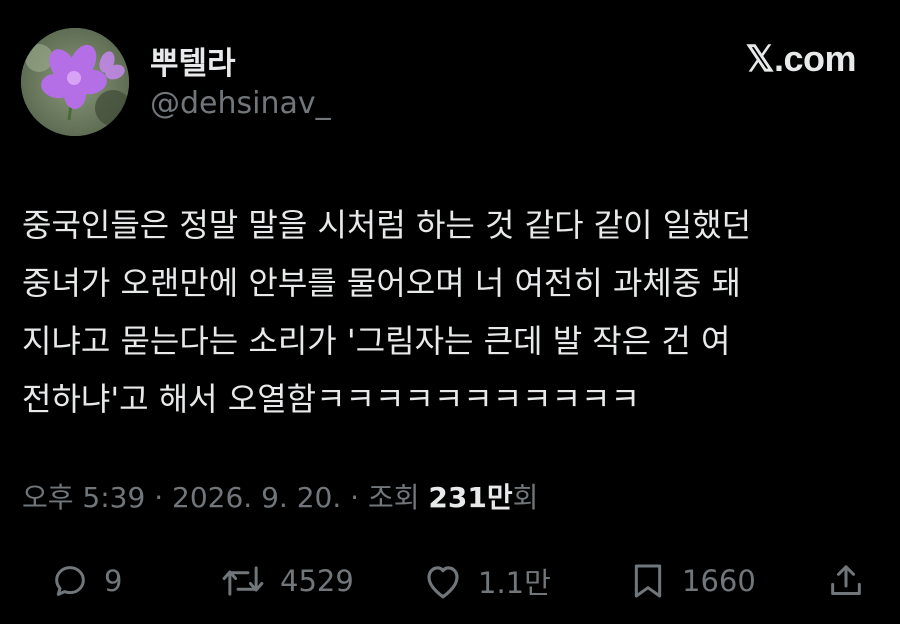 The width and height of the screenshot is (900, 624). What do you see at coordinates (648, 581) in the screenshot?
I see `bookmark-icon` at bounding box center [648, 581].